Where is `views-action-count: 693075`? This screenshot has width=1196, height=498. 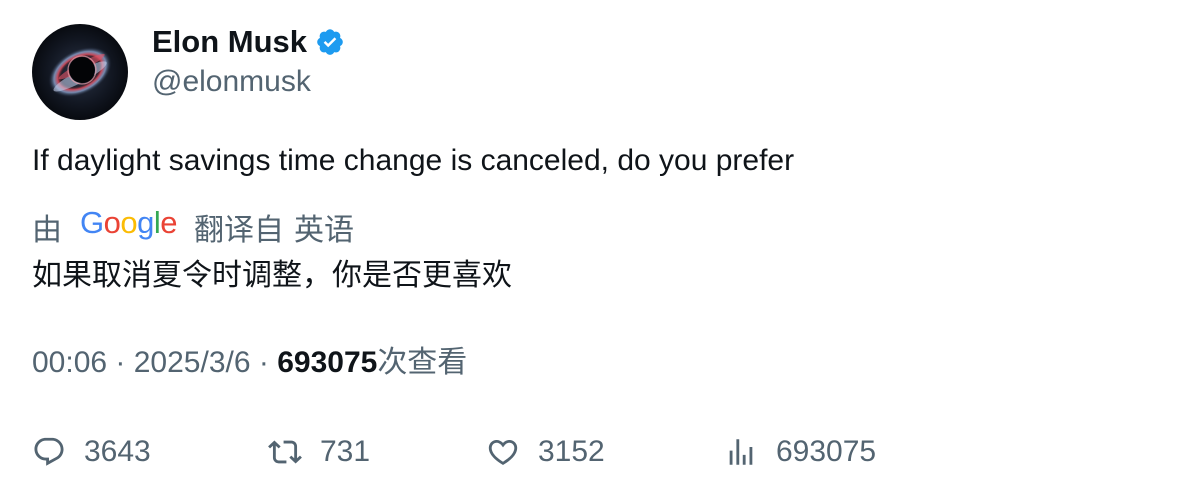
views-action-count: 693075 is located at coordinates (826, 451).